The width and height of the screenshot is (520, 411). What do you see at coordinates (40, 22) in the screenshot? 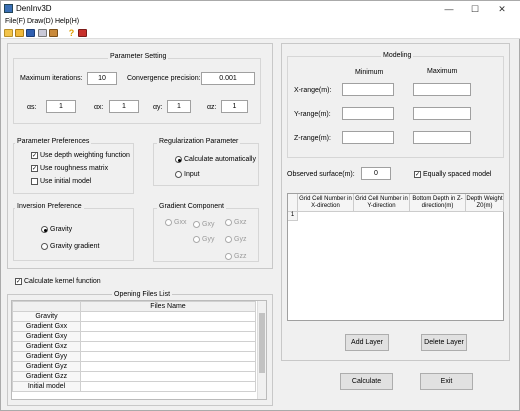
I see `menu-draw: Draw(D)` at bounding box center [40, 22].